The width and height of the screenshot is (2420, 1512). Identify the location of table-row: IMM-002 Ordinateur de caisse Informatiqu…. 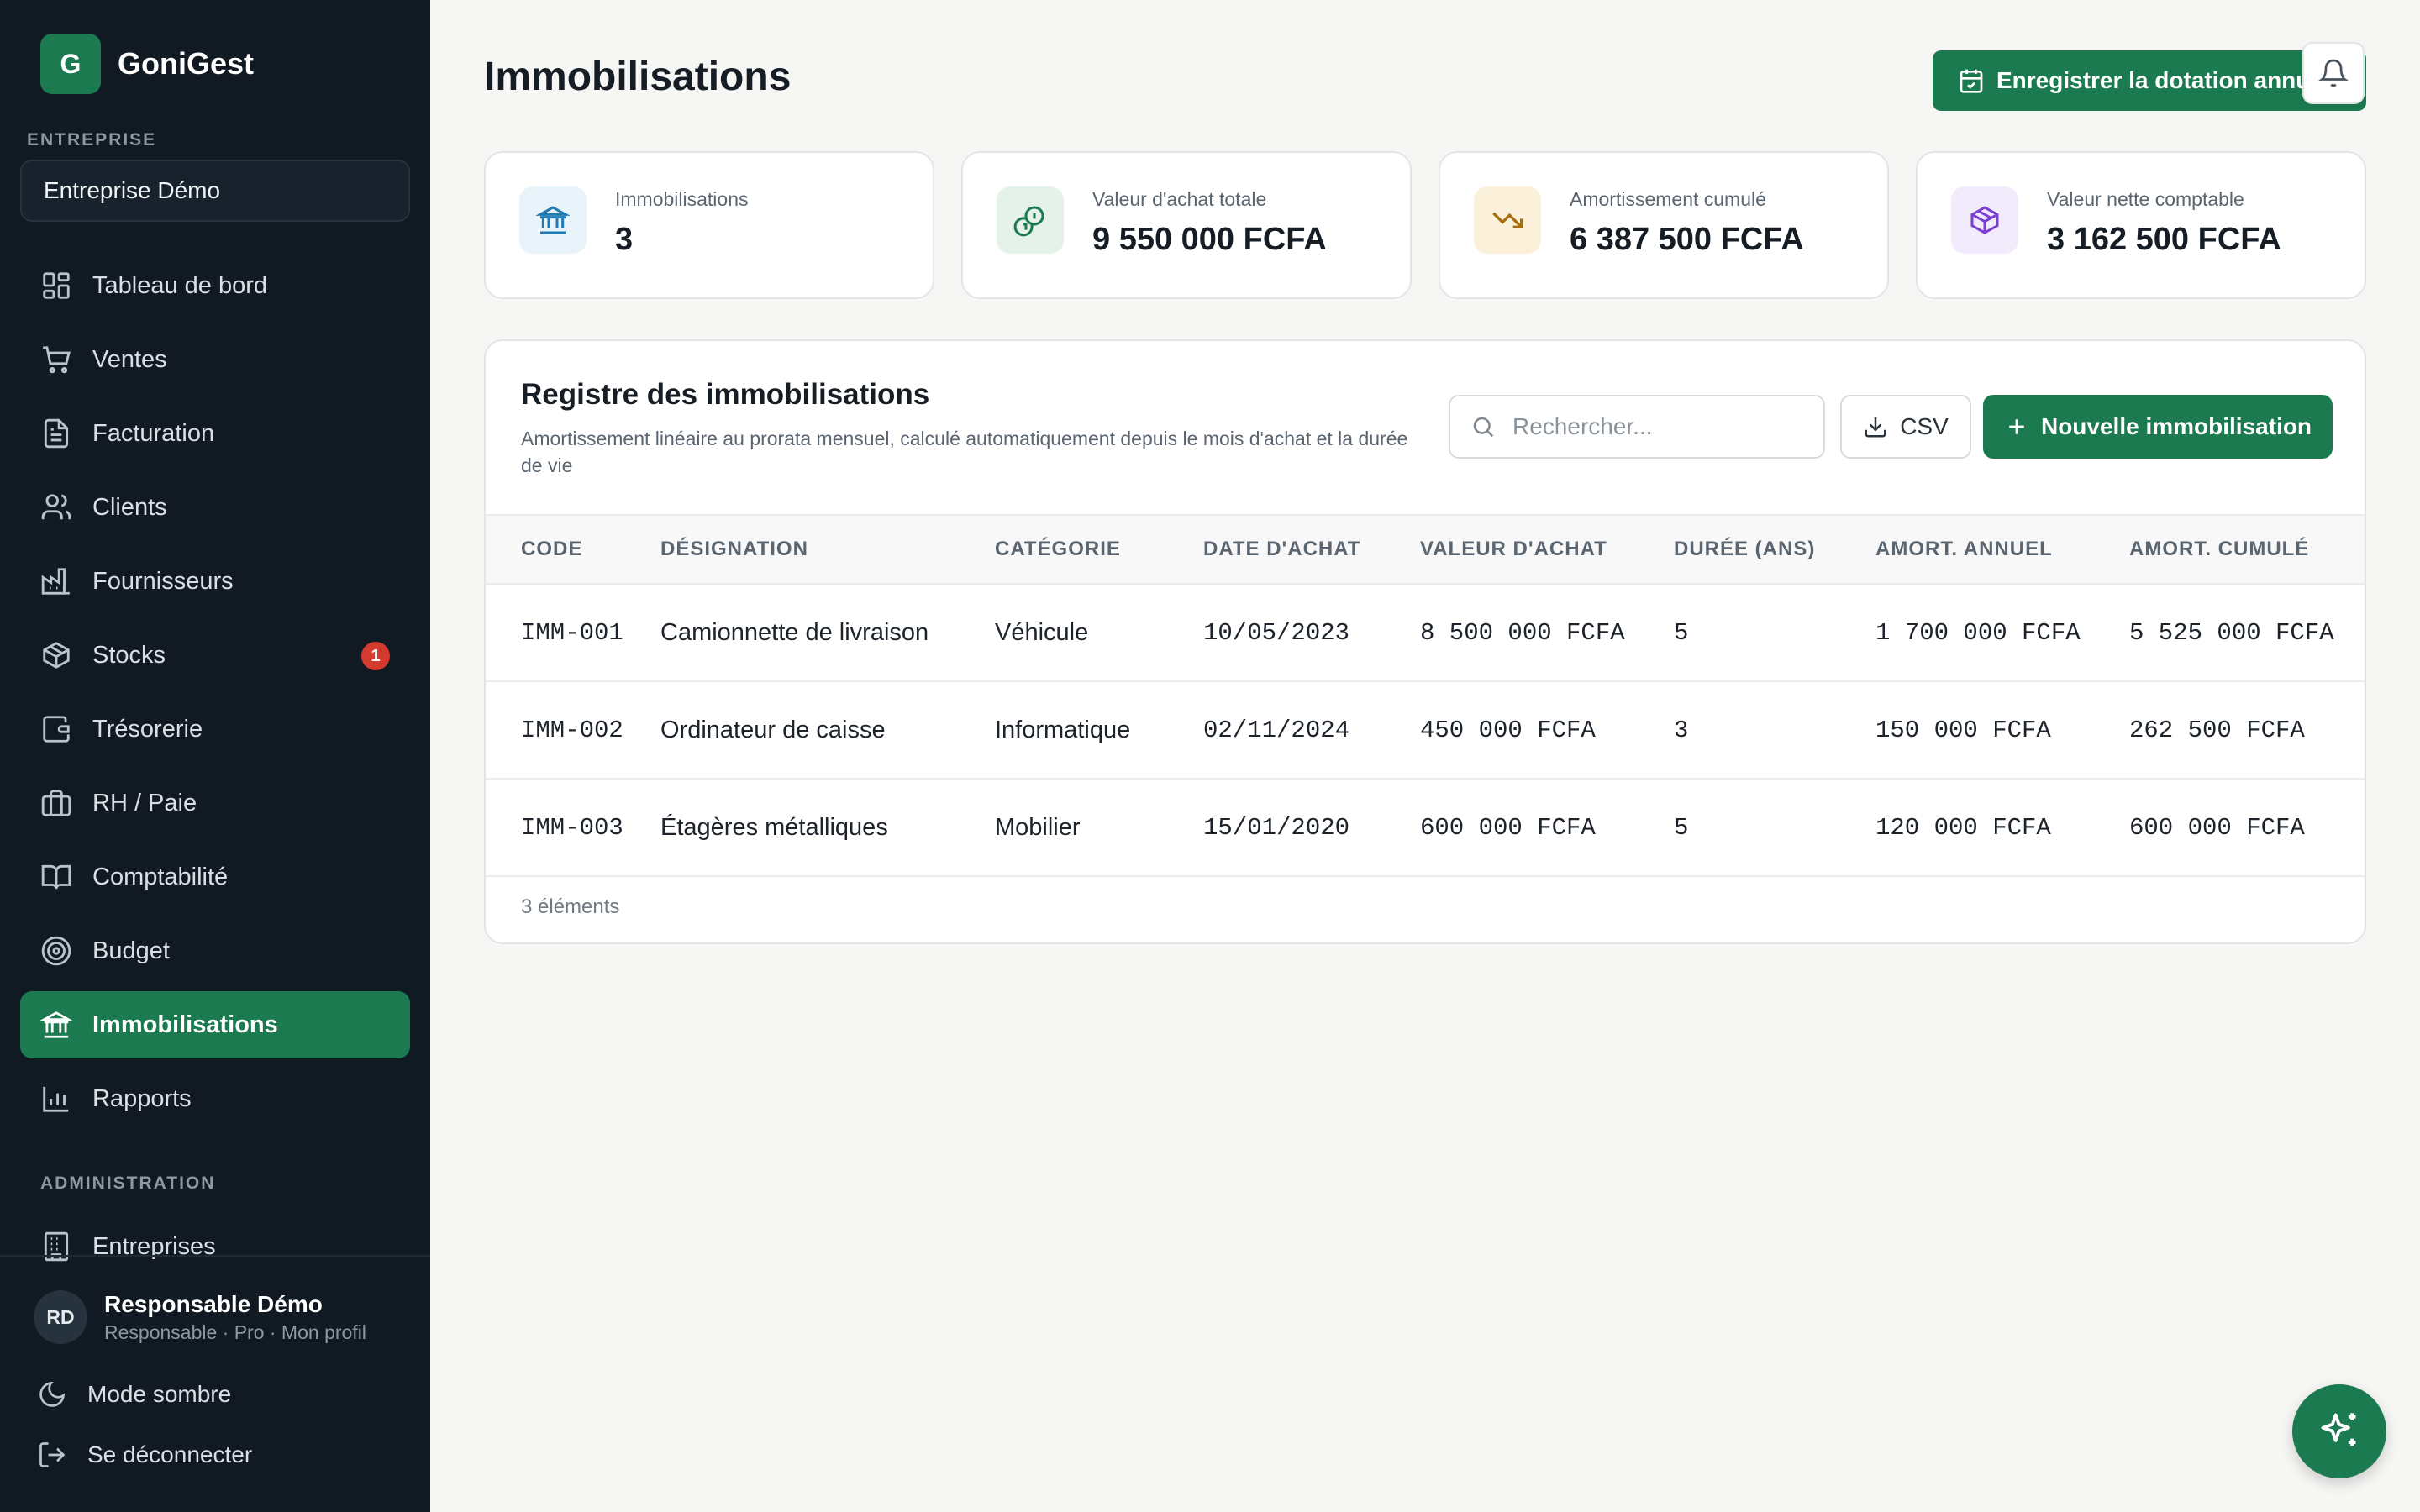
(1425, 730).